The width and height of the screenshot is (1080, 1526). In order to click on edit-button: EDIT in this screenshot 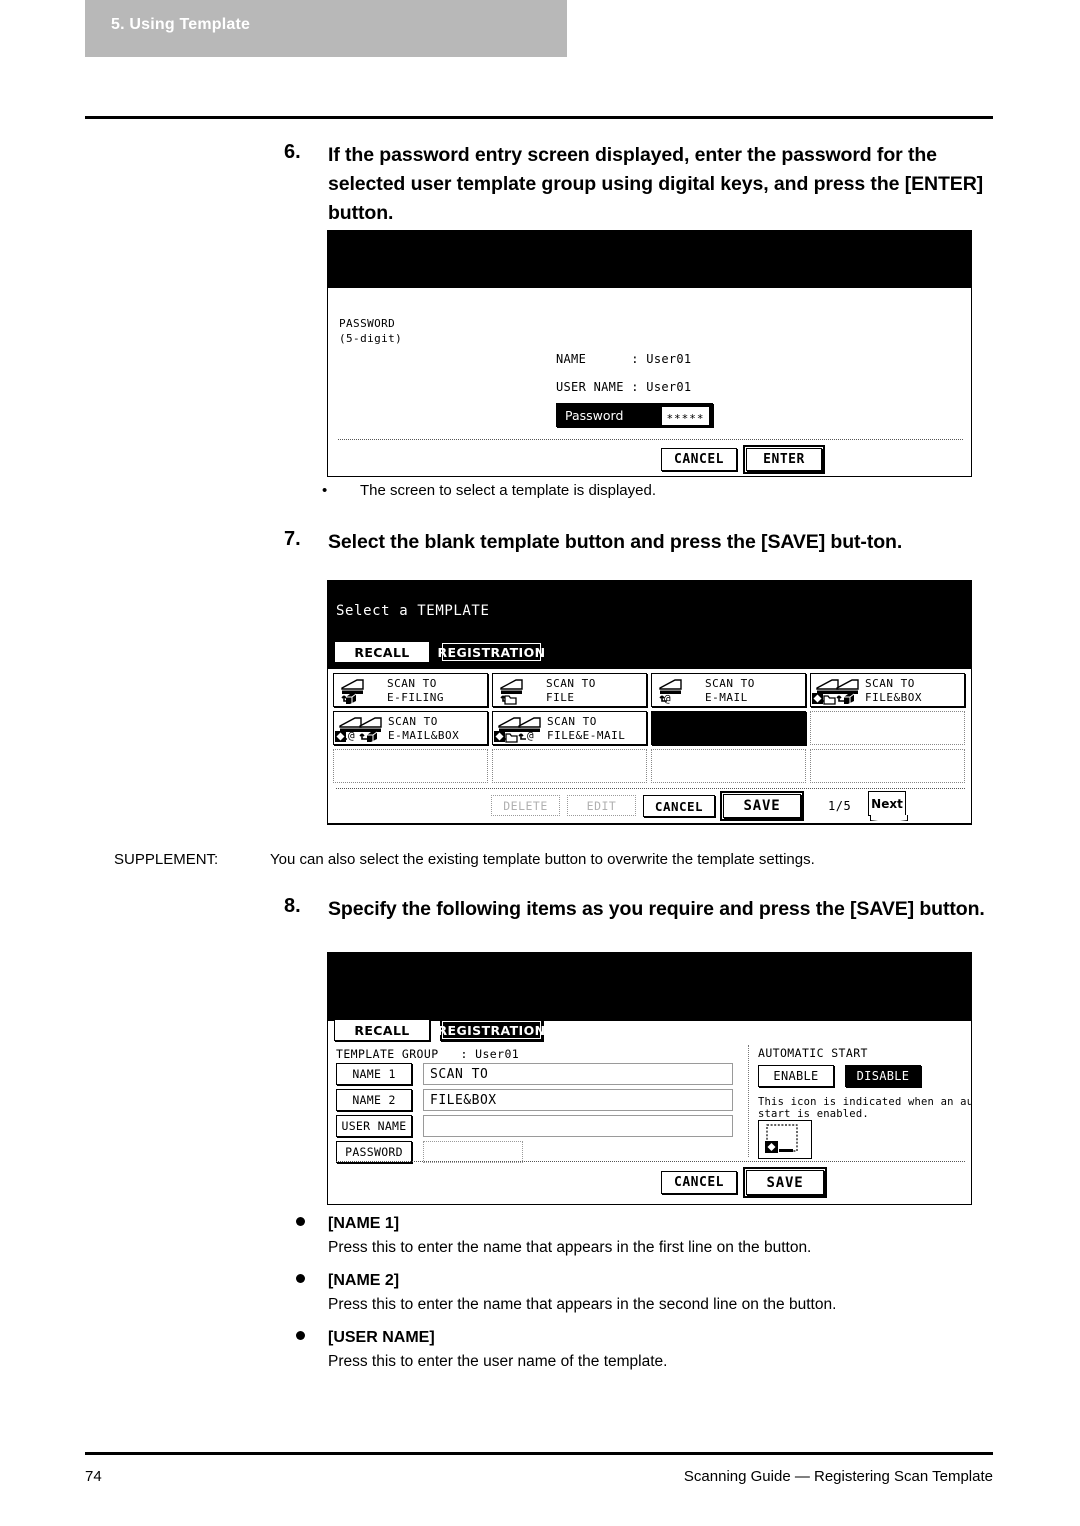, I will do `click(601, 805)`.